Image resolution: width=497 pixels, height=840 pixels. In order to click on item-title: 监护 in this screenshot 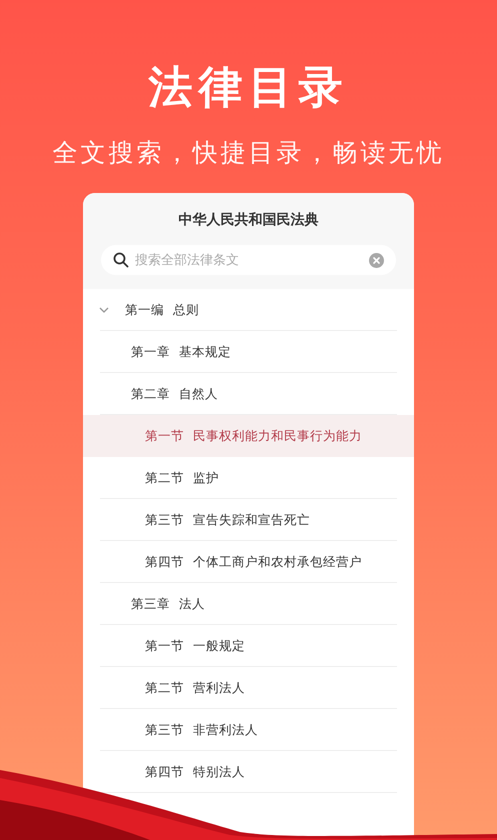, I will do `click(206, 478)`.